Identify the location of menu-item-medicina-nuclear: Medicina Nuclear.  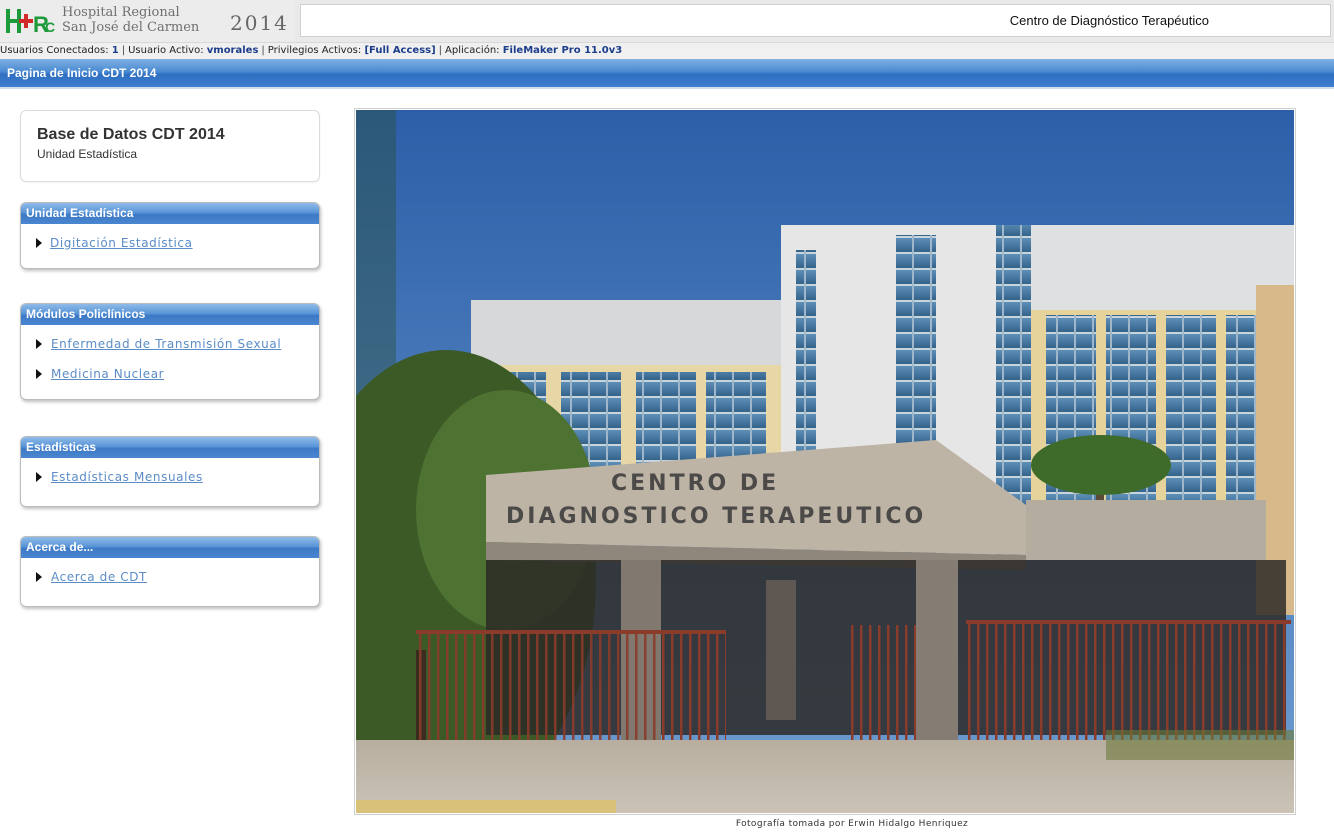
(170, 376).